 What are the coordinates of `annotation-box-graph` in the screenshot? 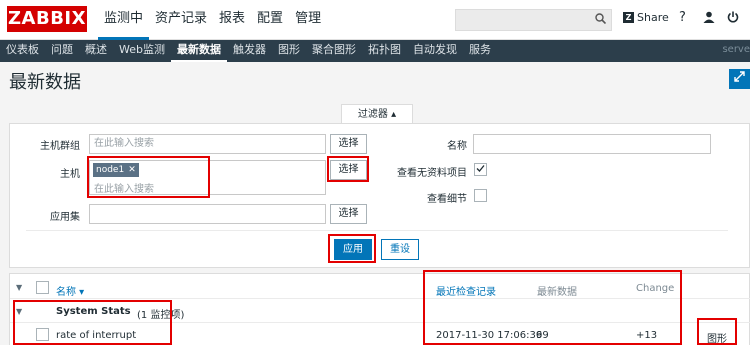 It's located at (717, 331).